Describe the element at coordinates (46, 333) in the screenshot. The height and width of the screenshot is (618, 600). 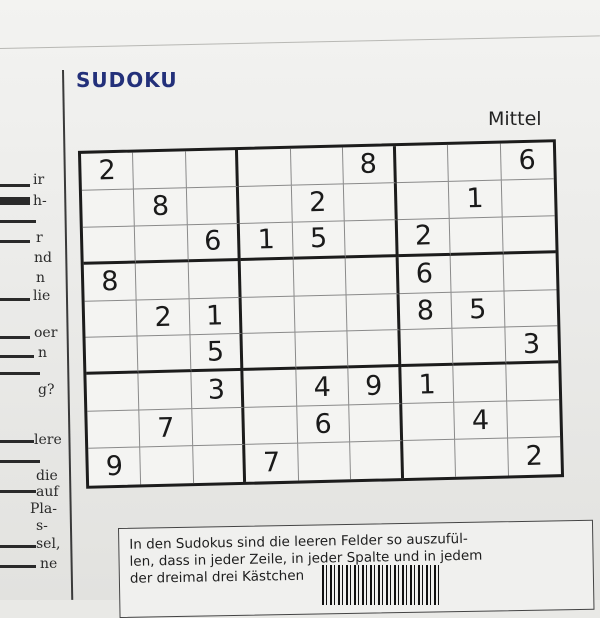
I see `text-fragment: oer` at that location.